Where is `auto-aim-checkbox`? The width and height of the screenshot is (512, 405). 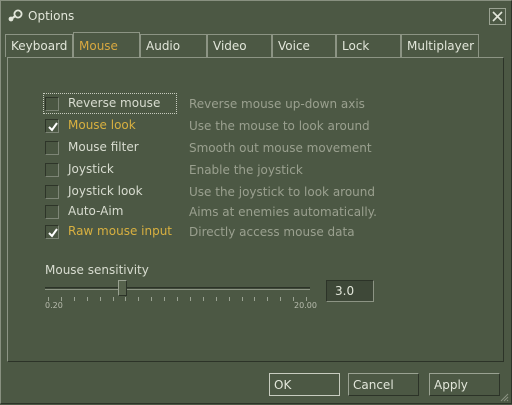 auto-aim-checkbox is located at coordinates (52, 212).